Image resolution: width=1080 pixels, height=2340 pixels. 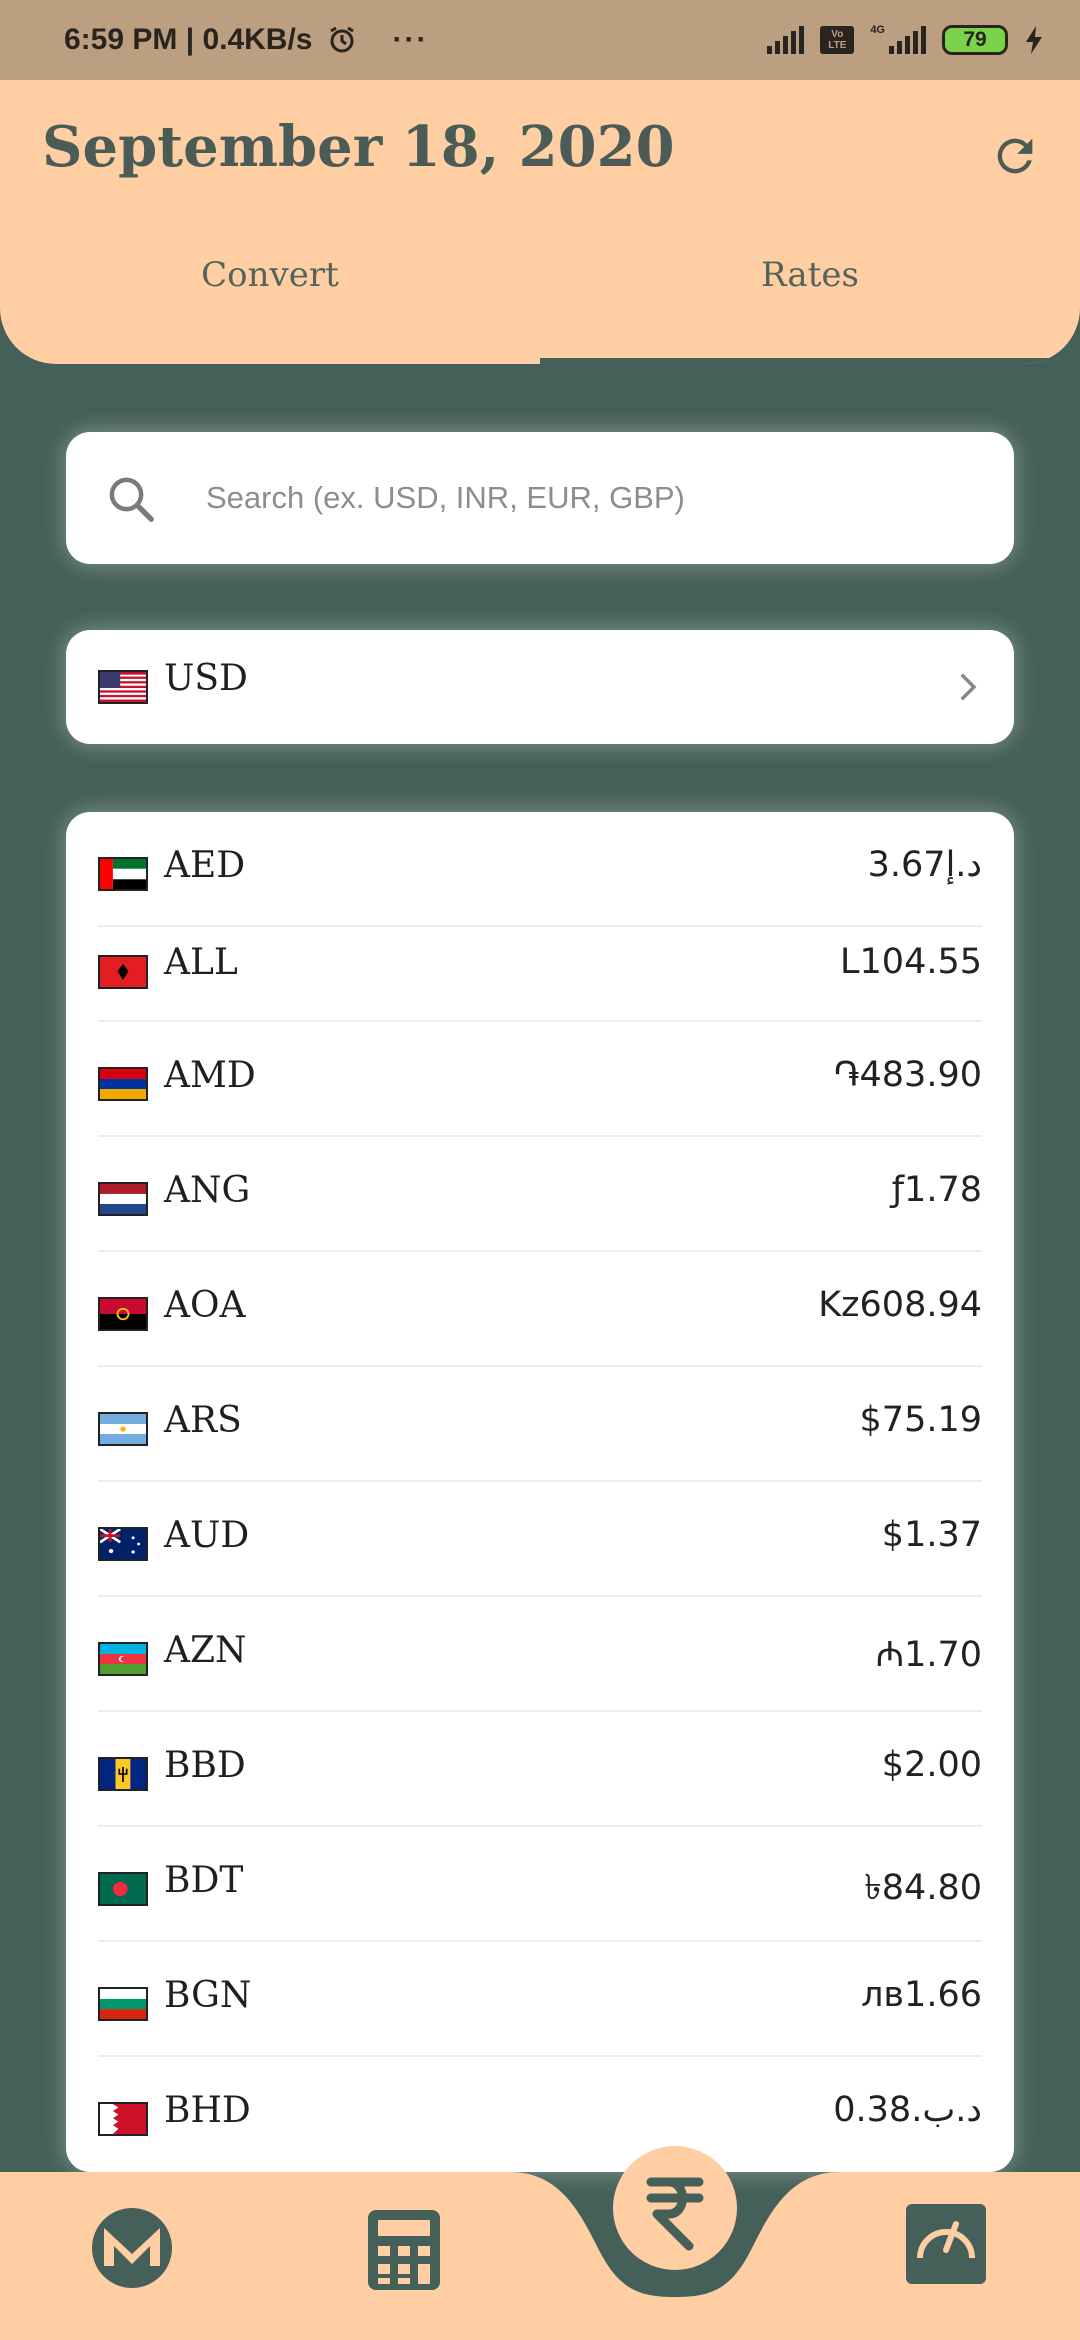 I want to click on refresh-button, so click(x=1015, y=156).